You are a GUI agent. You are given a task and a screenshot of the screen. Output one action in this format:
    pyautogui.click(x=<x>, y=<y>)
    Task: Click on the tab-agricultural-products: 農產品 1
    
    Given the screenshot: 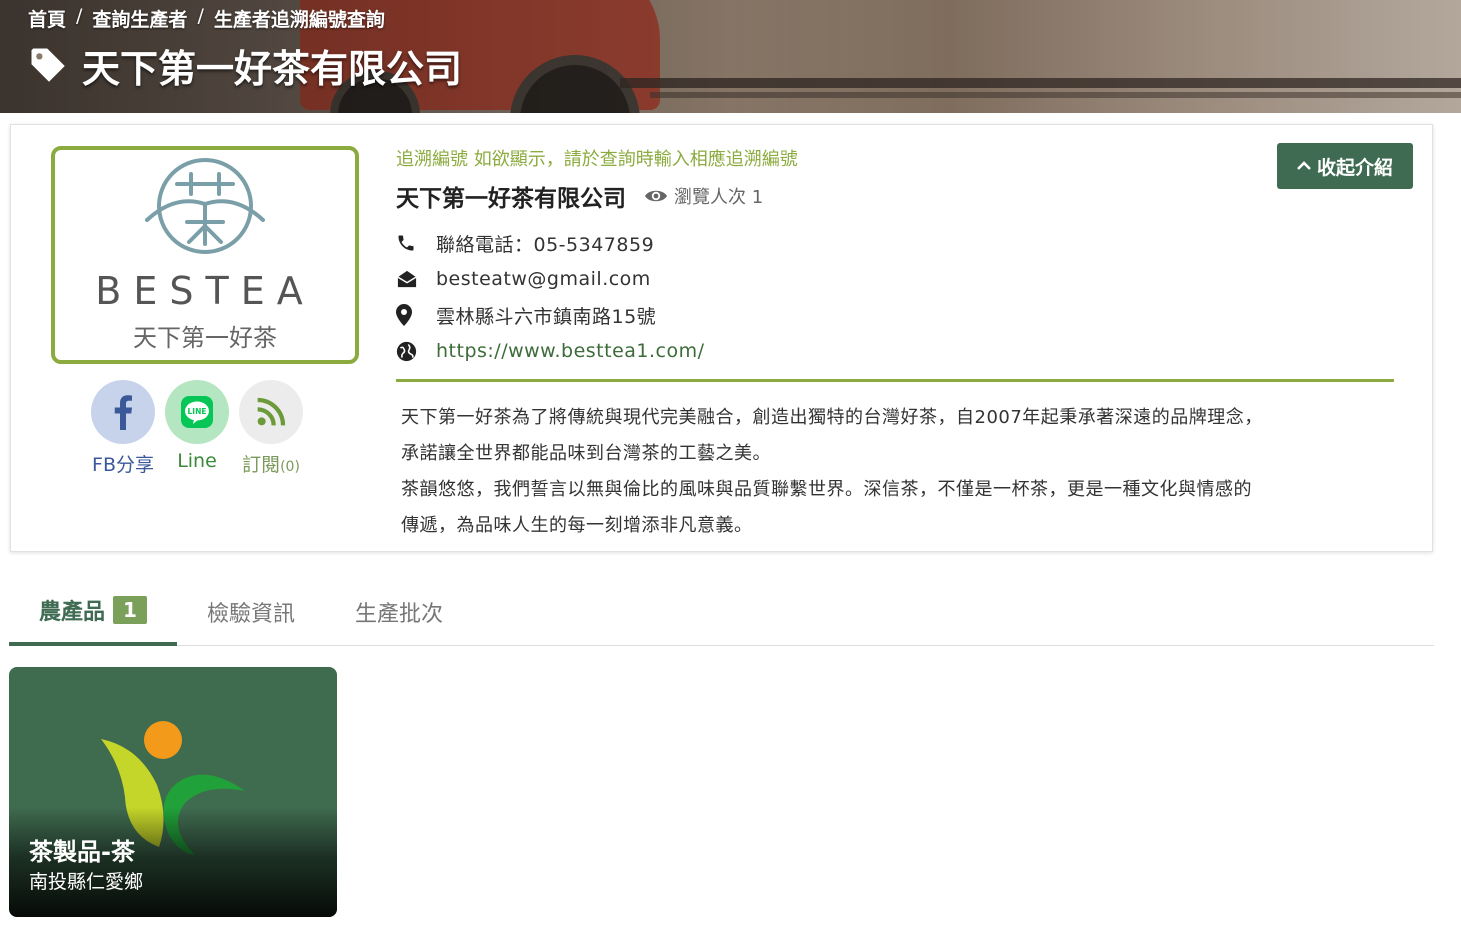 What is the action you would take?
    pyautogui.click(x=93, y=612)
    